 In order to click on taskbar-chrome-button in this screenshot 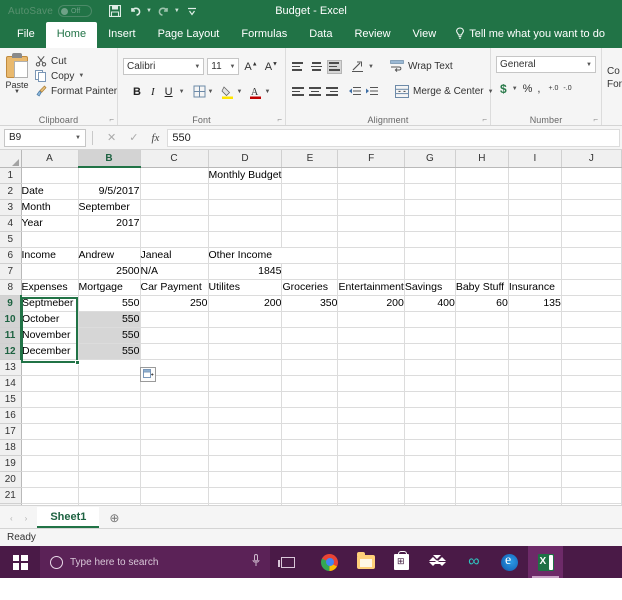, I will do `click(329, 562)`.